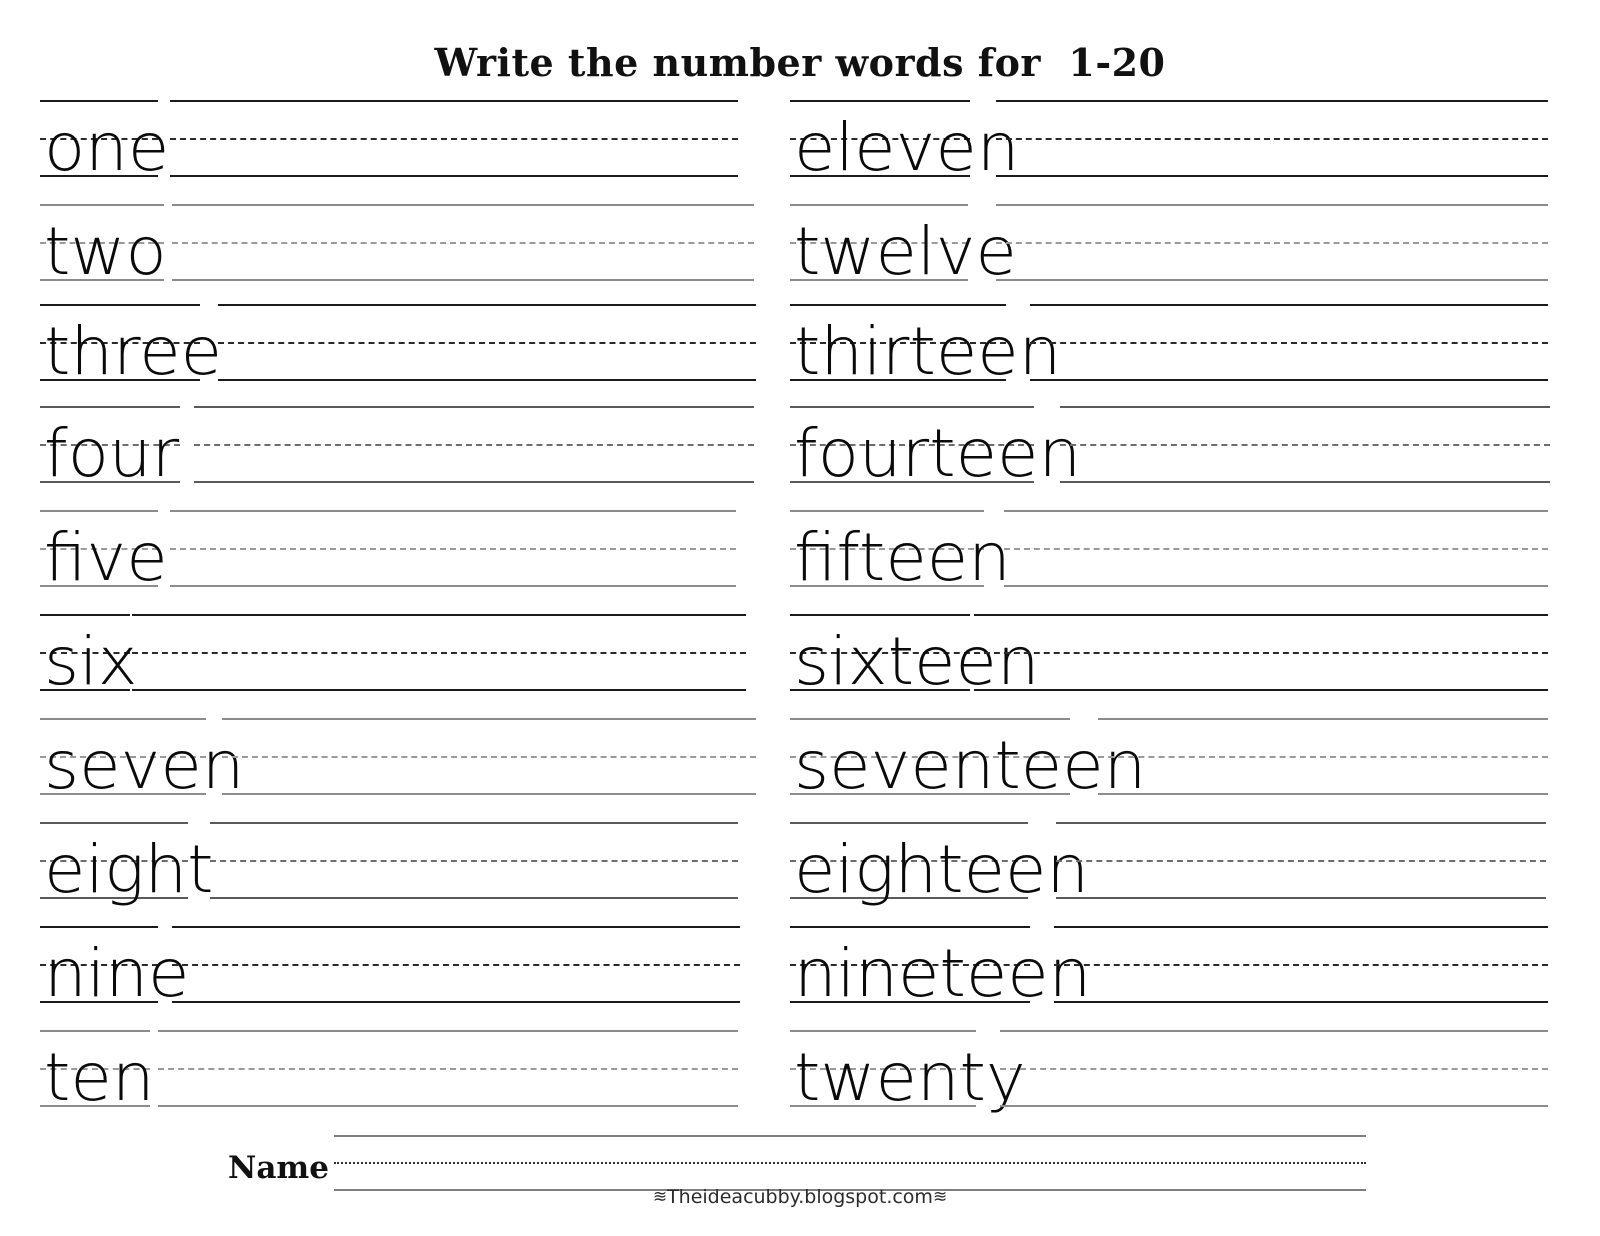 The height and width of the screenshot is (1236, 1600). I want to click on writing-line-four, so click(474, 445).